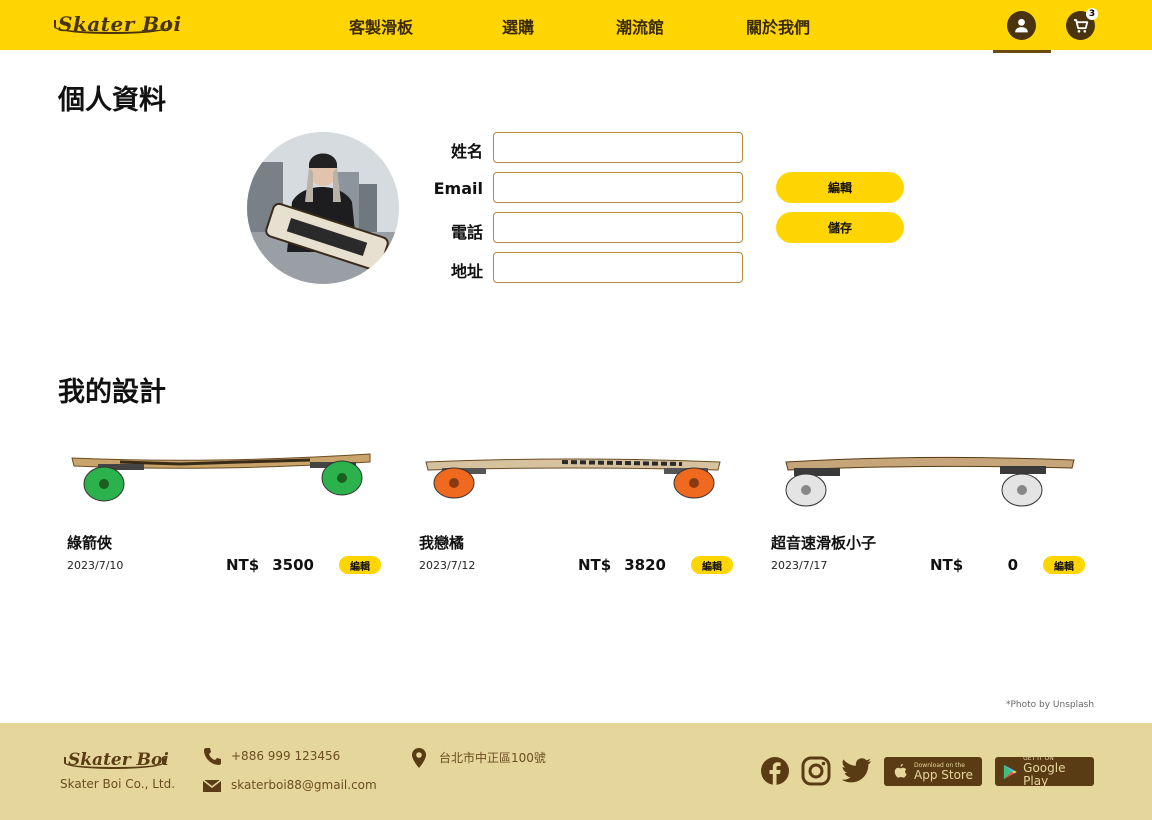 The height and width of the screenshot is (820, 1152). What do you see at coordinates (293, 565) in the screenshot?
I see `design-price: 3500` at bounding box center [293, 565].